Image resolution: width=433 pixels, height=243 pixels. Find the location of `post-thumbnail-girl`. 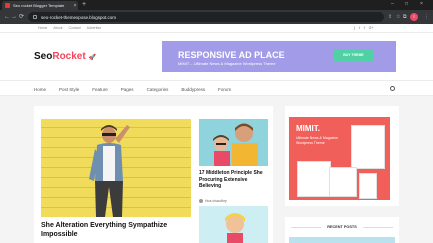

post-thumbnail-girl is located at coordinates (233, 224).